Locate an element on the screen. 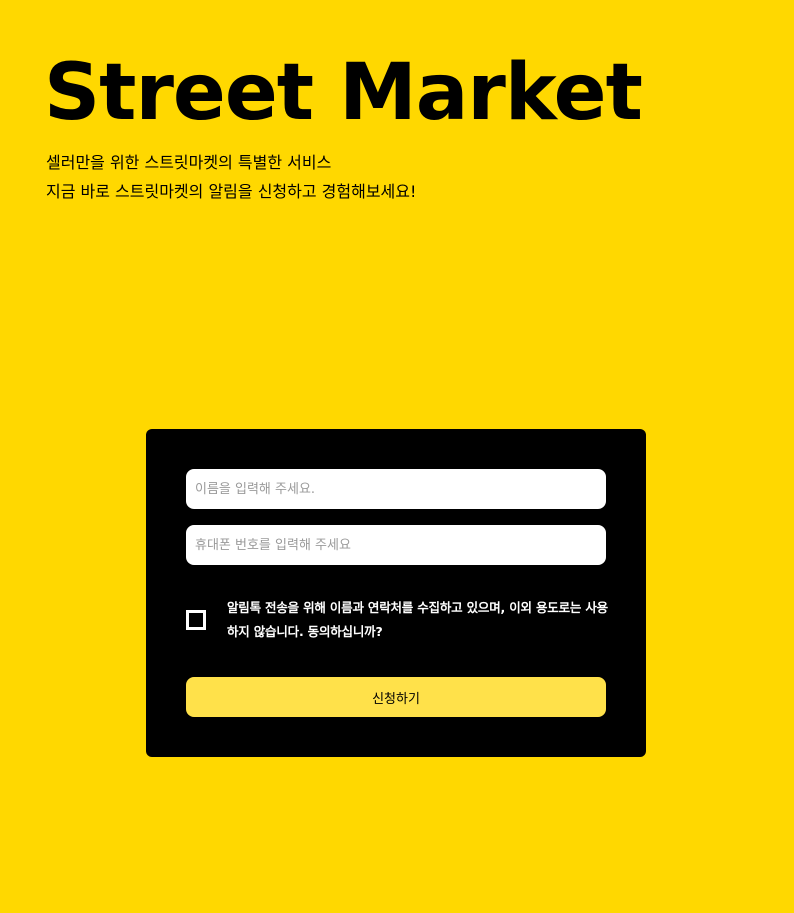 The width and height of the screenshot is (794, 913). consent-checkbox is located at coordinates (196, 620).